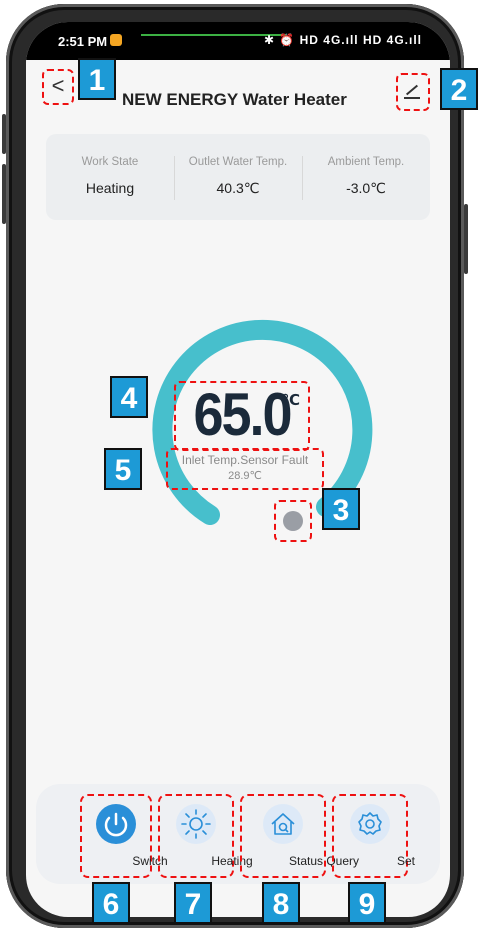 The height and width of the screenshot is (933, 478). I want to click on fault-text: Inlet Temp.Sensor Fault, so click(245, 460).